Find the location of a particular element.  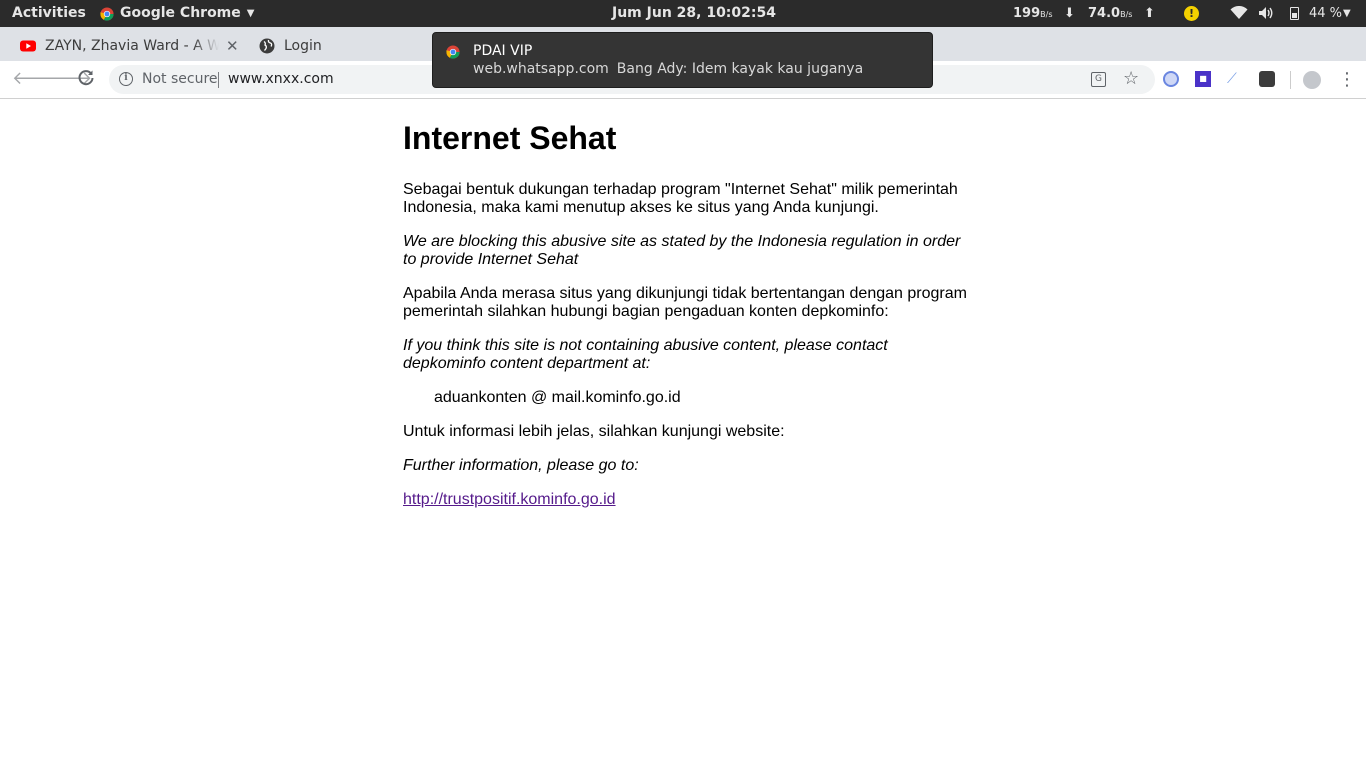

net-up-speed: 74.0B/s is located at coordinates (1110, 13).